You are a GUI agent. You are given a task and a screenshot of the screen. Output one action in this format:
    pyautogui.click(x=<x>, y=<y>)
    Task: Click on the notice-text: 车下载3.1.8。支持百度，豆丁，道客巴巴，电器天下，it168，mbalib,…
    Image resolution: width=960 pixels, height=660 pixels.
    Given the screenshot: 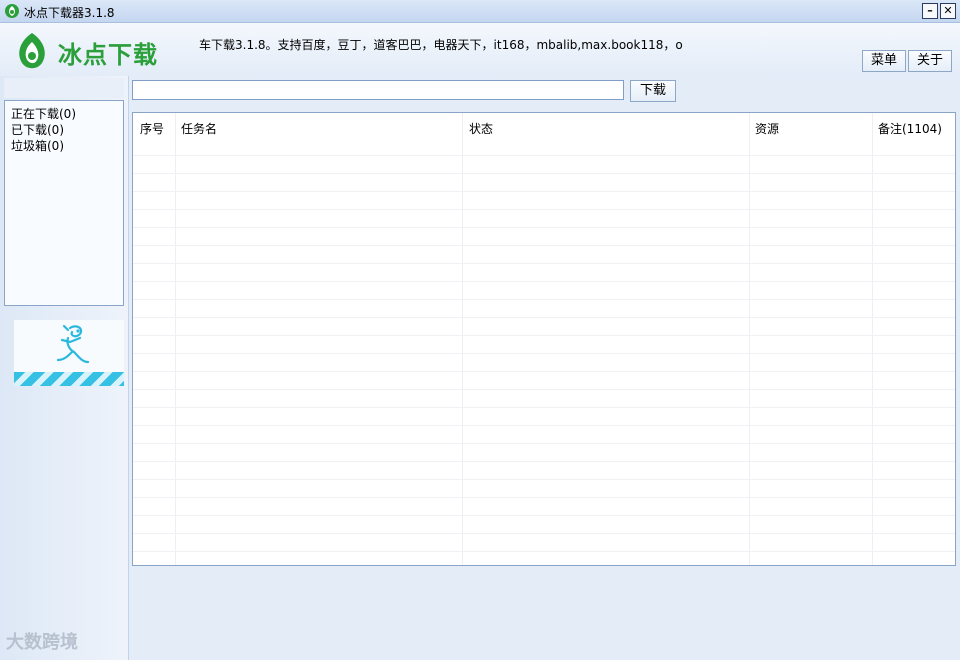 What is the action you would take?
    pyautogui.click(x=441, y=45)
    